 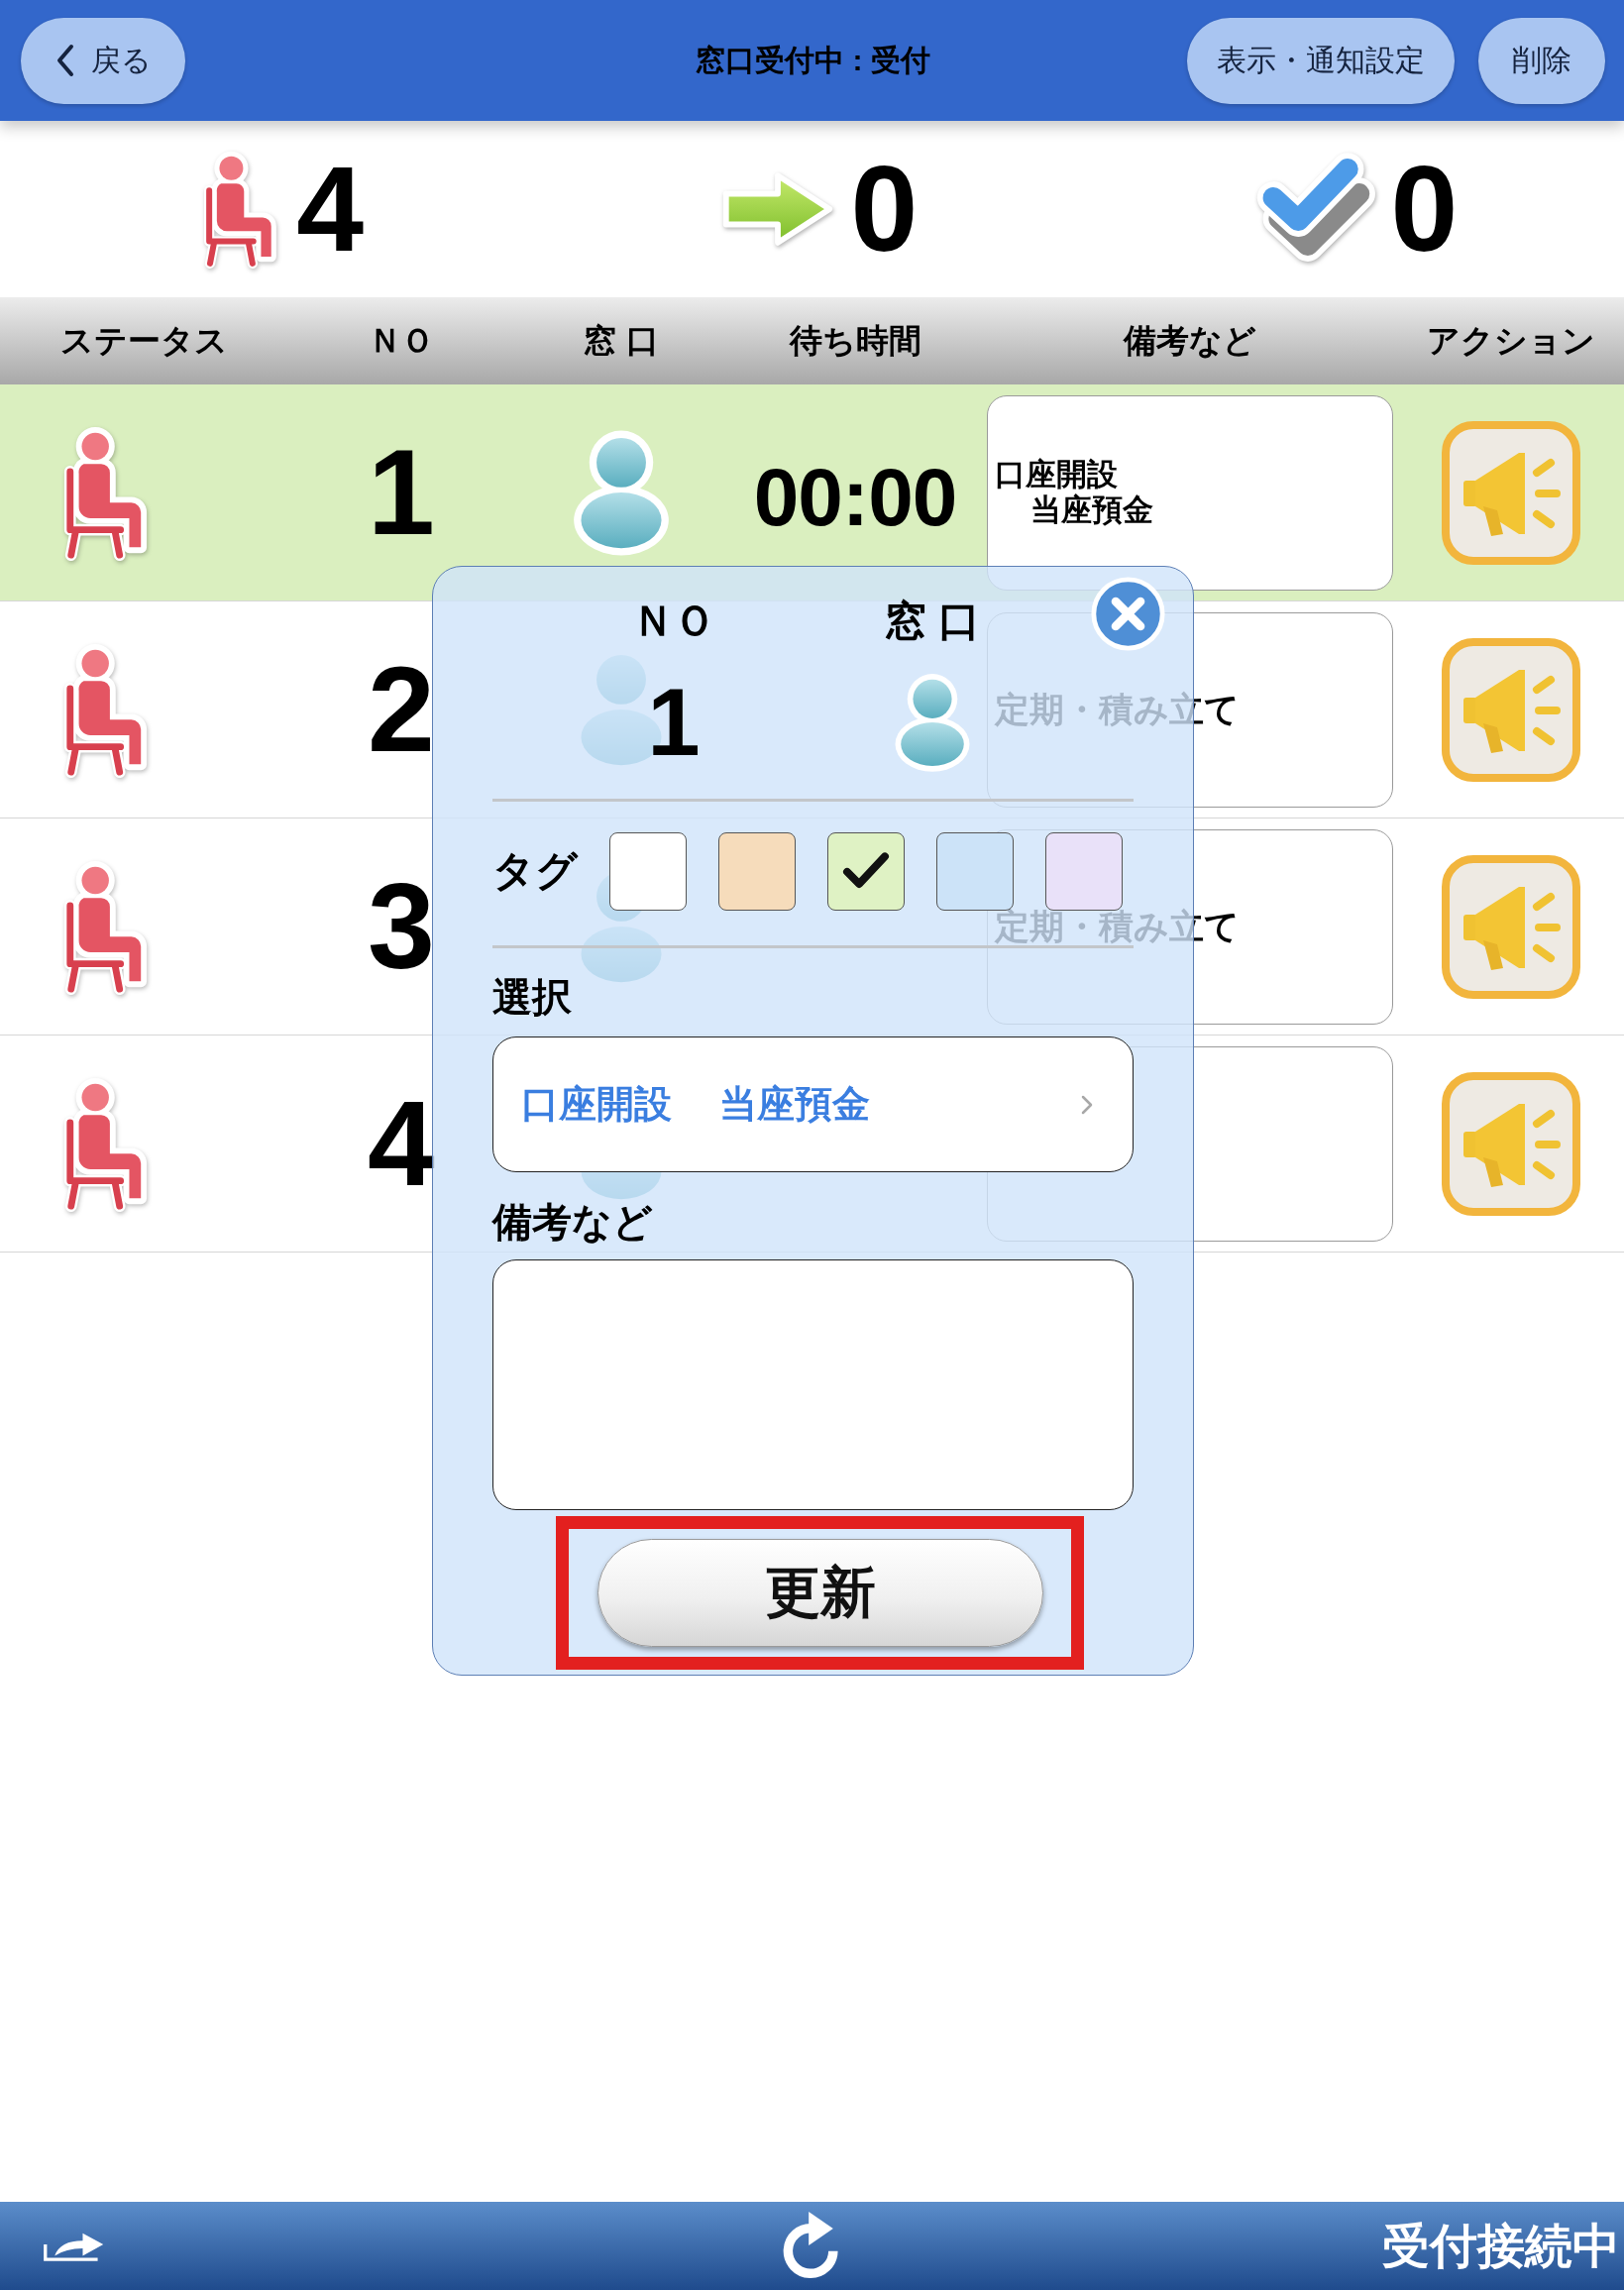 I want to click on selection-value: 口座開設, so click(x=596, y=1104).